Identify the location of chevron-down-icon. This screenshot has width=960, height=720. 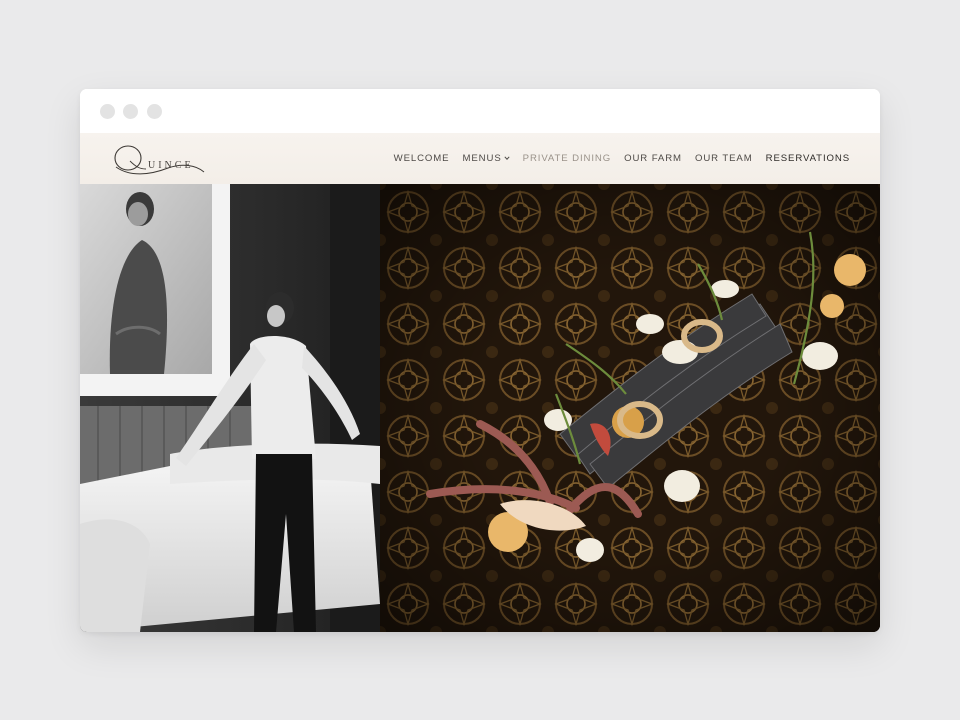
(507, 157).